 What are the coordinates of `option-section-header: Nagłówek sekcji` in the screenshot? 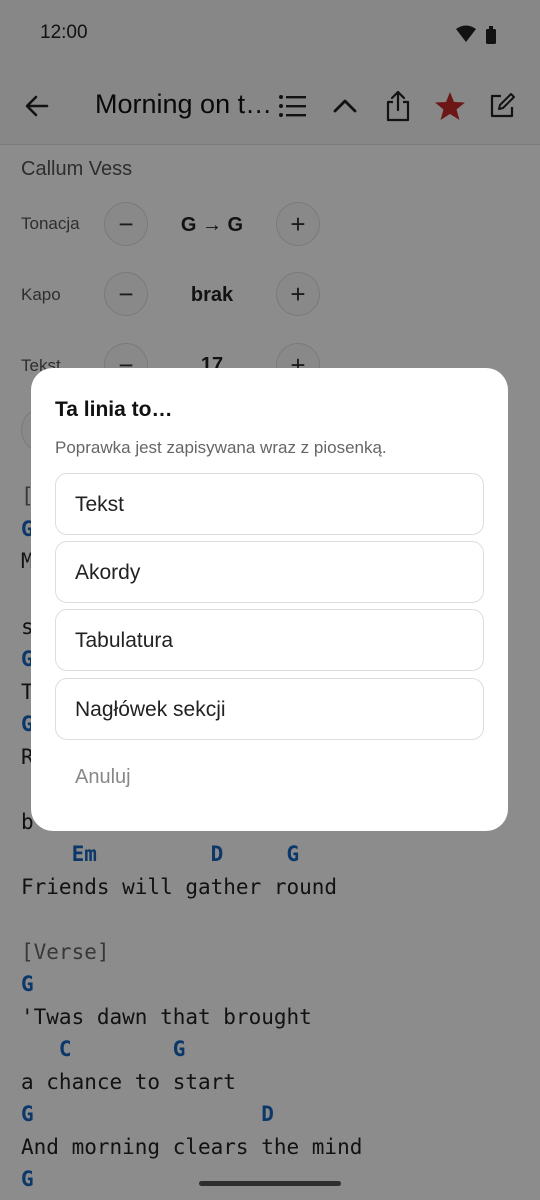 It's located at (269, 709).